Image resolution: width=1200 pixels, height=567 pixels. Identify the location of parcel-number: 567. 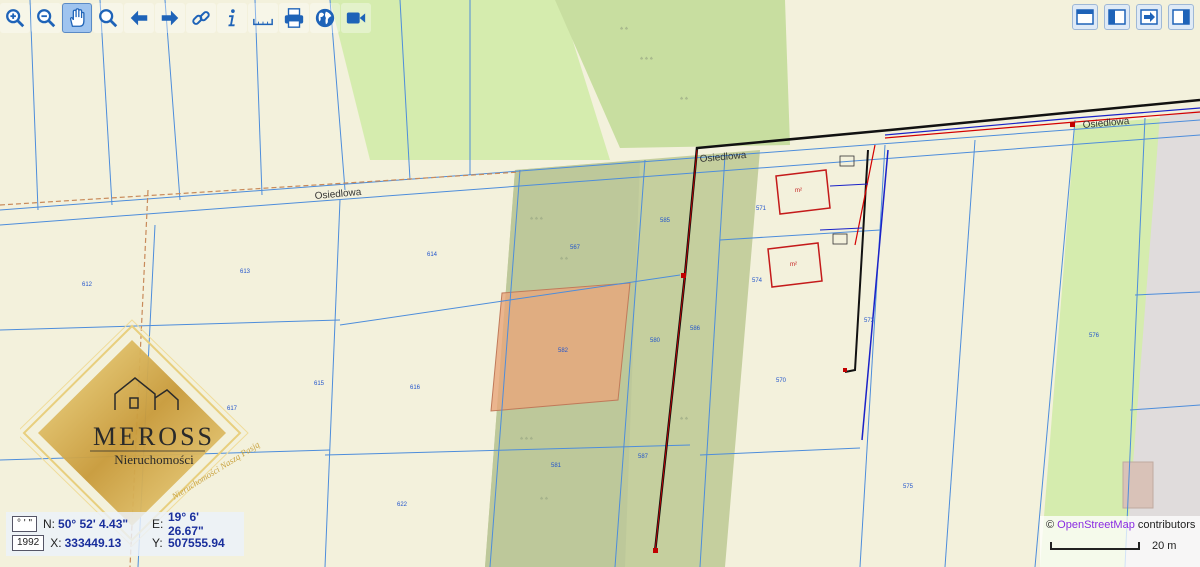
(575, 248).